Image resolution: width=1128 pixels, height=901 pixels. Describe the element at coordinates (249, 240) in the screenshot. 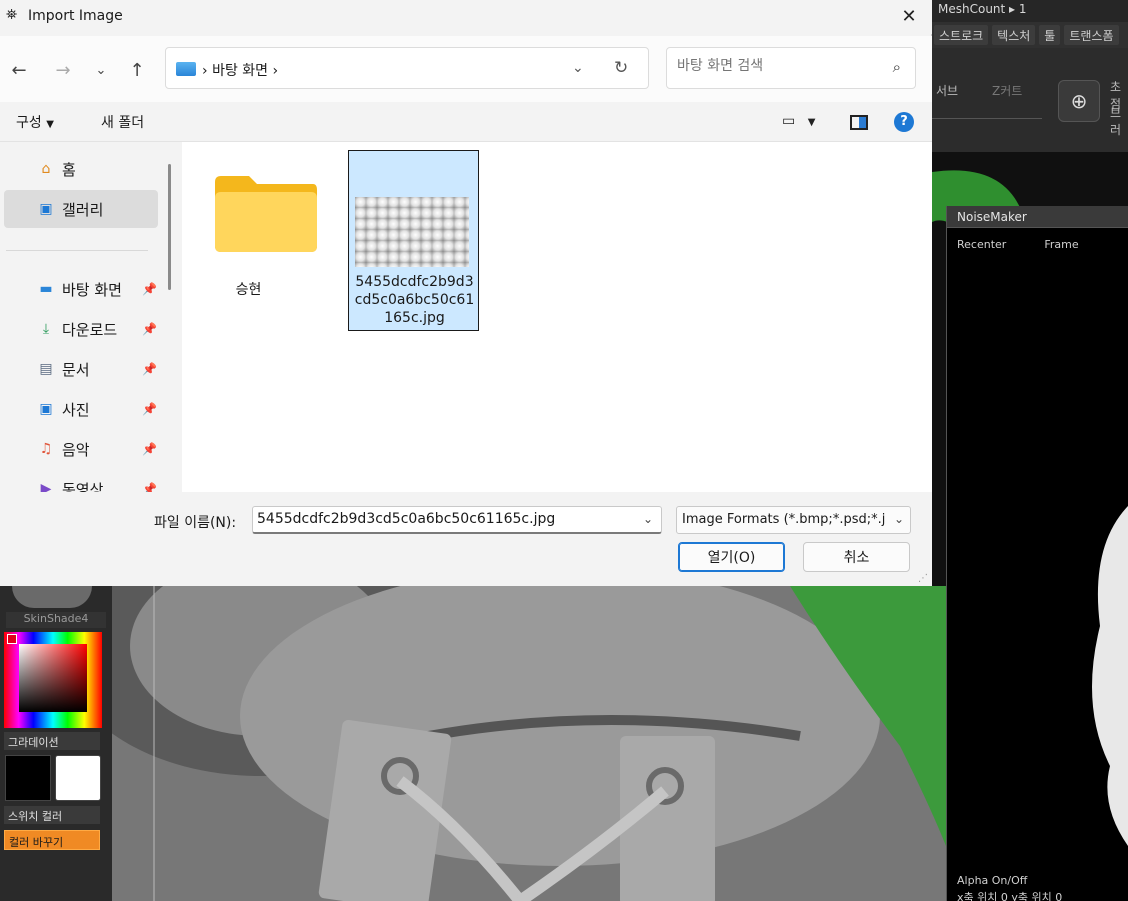

I see `folder-item: 승현` at that location.